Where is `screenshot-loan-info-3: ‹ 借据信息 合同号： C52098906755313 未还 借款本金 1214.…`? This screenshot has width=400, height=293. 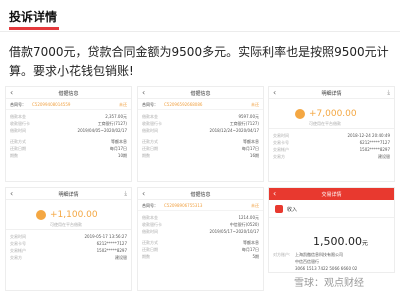
screenshot-loan-info-3: ‹ 借据信息 合同号： C52098906755313 未还 借款本金 1214.… is located at coordinates (200, 239).